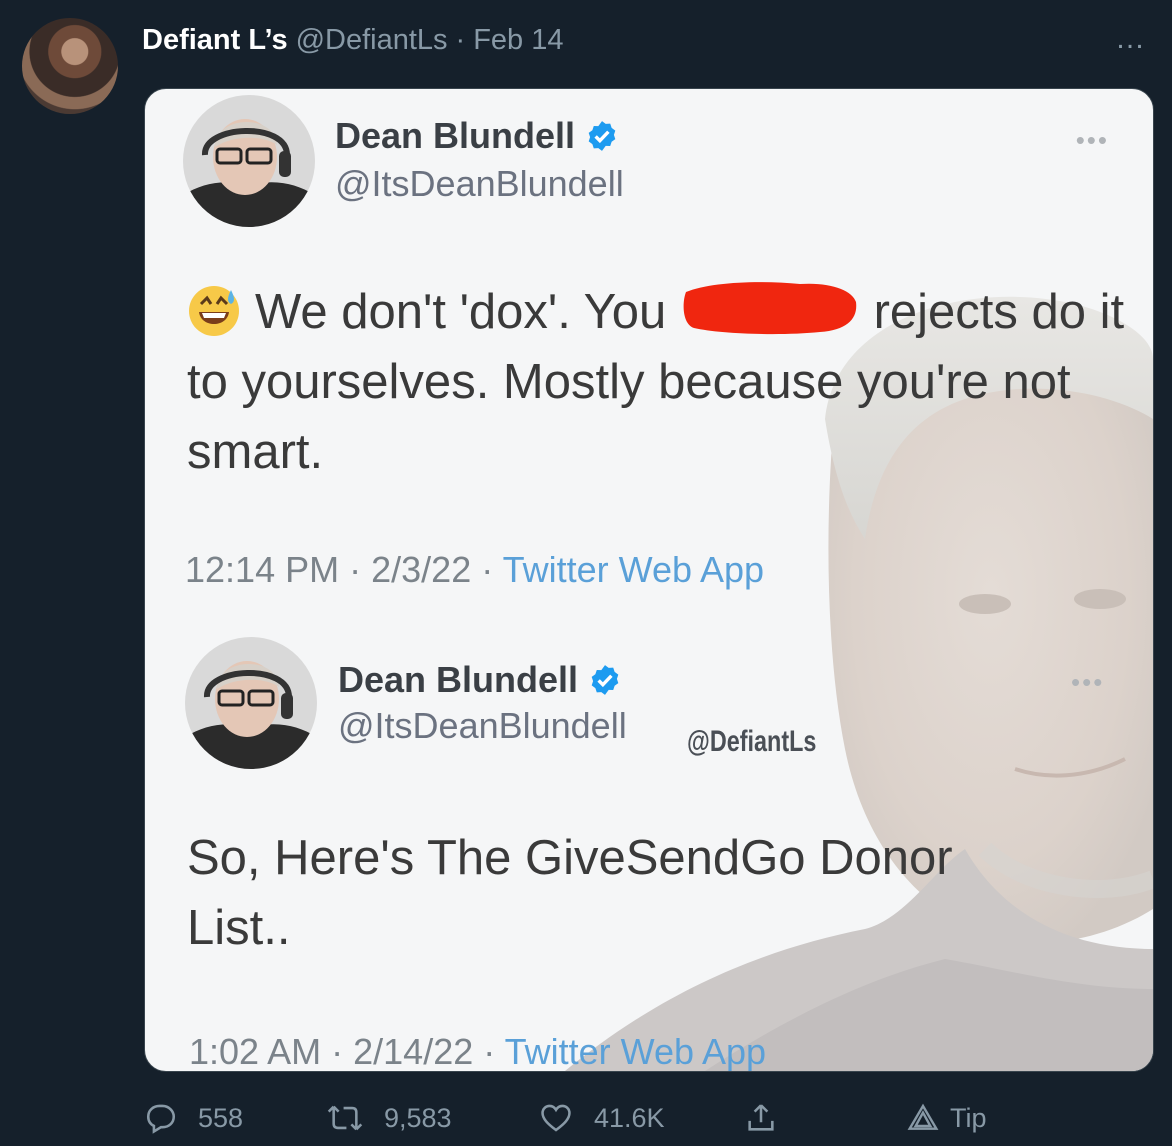  Describe the element at coordinates (214, 311) in the screenshot. I see `sweat-smile-emoji-icon` at that location.